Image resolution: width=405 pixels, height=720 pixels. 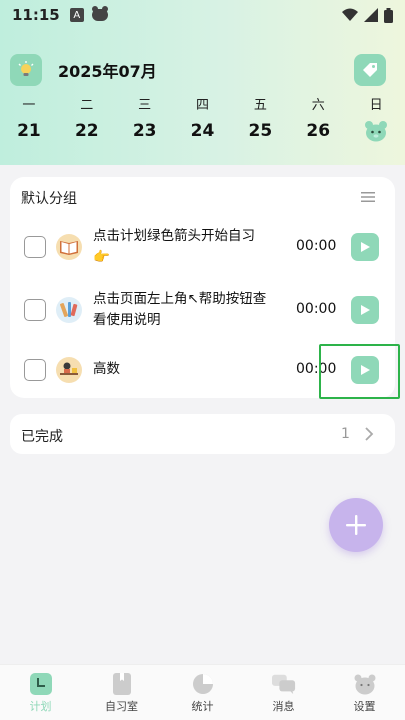 What do you see at coordinates (29, 105) in the screenshot?
I see `weekday-label: 一` at bounding box center [29, 105].